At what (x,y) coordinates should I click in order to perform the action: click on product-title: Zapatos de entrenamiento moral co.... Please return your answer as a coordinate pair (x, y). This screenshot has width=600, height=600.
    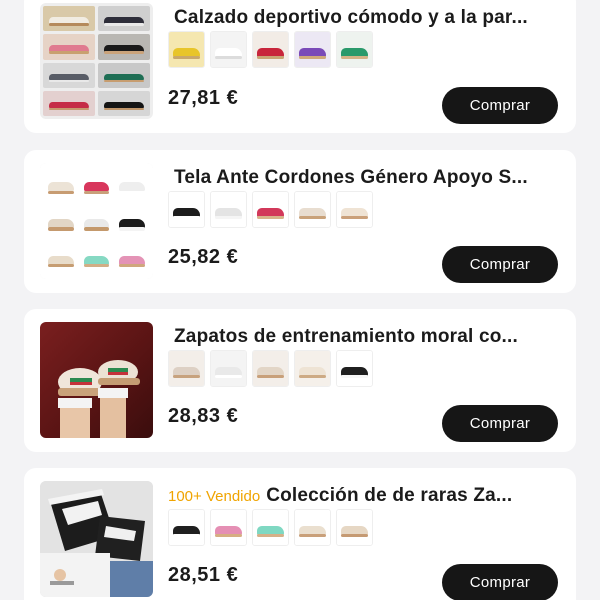
    Looking at the image, I should click on (364, 337).